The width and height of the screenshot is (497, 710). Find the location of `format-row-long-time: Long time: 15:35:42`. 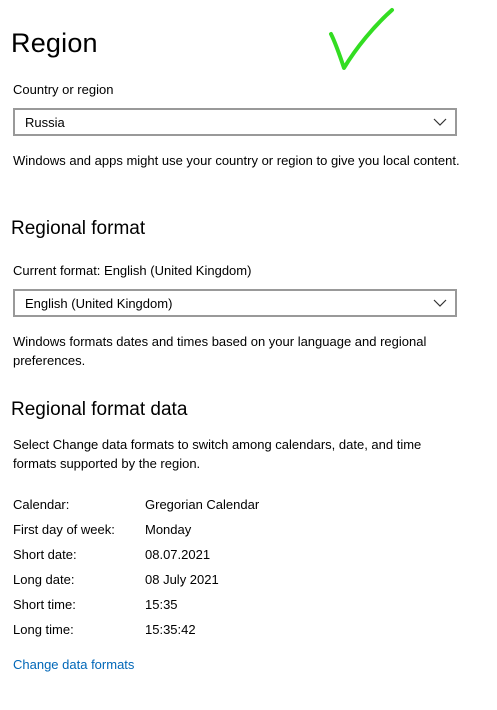

format-row-long-time: Long time: 15:35:42 is located at coordinates (223, 632).